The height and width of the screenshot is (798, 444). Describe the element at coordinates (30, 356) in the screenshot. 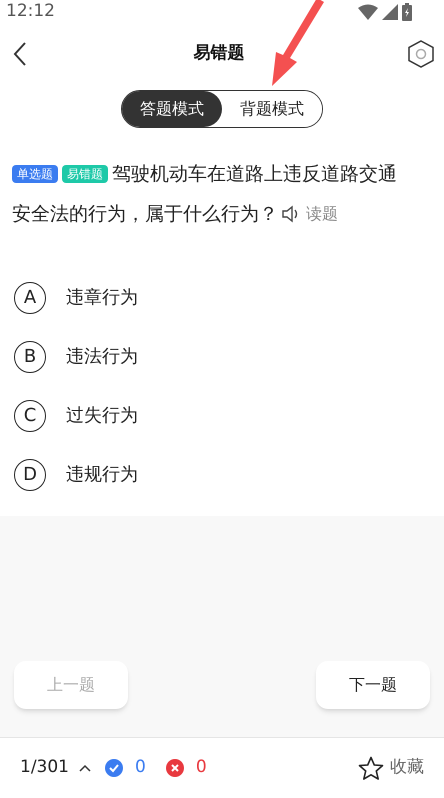

I see `option-letter: B` at that location.